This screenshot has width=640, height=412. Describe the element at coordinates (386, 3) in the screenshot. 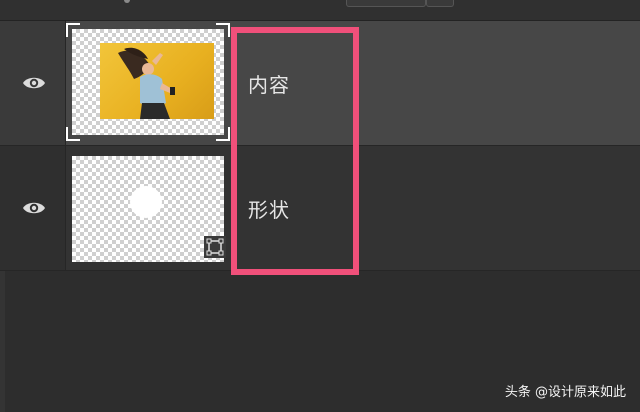

I see `opacity-field` at that location.